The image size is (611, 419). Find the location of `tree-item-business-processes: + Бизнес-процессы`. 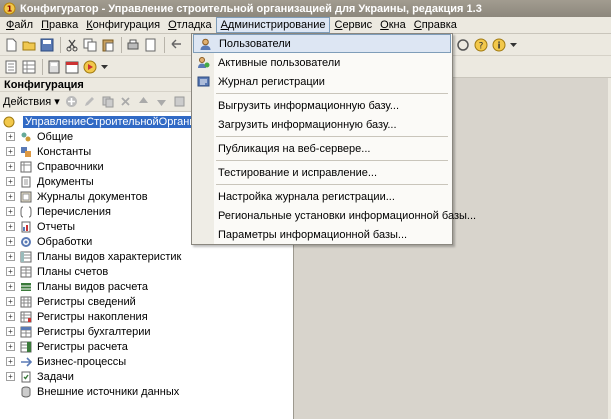

tree-item-business-processes: + Бизнес-процессы is located at coordinates (146, 361).